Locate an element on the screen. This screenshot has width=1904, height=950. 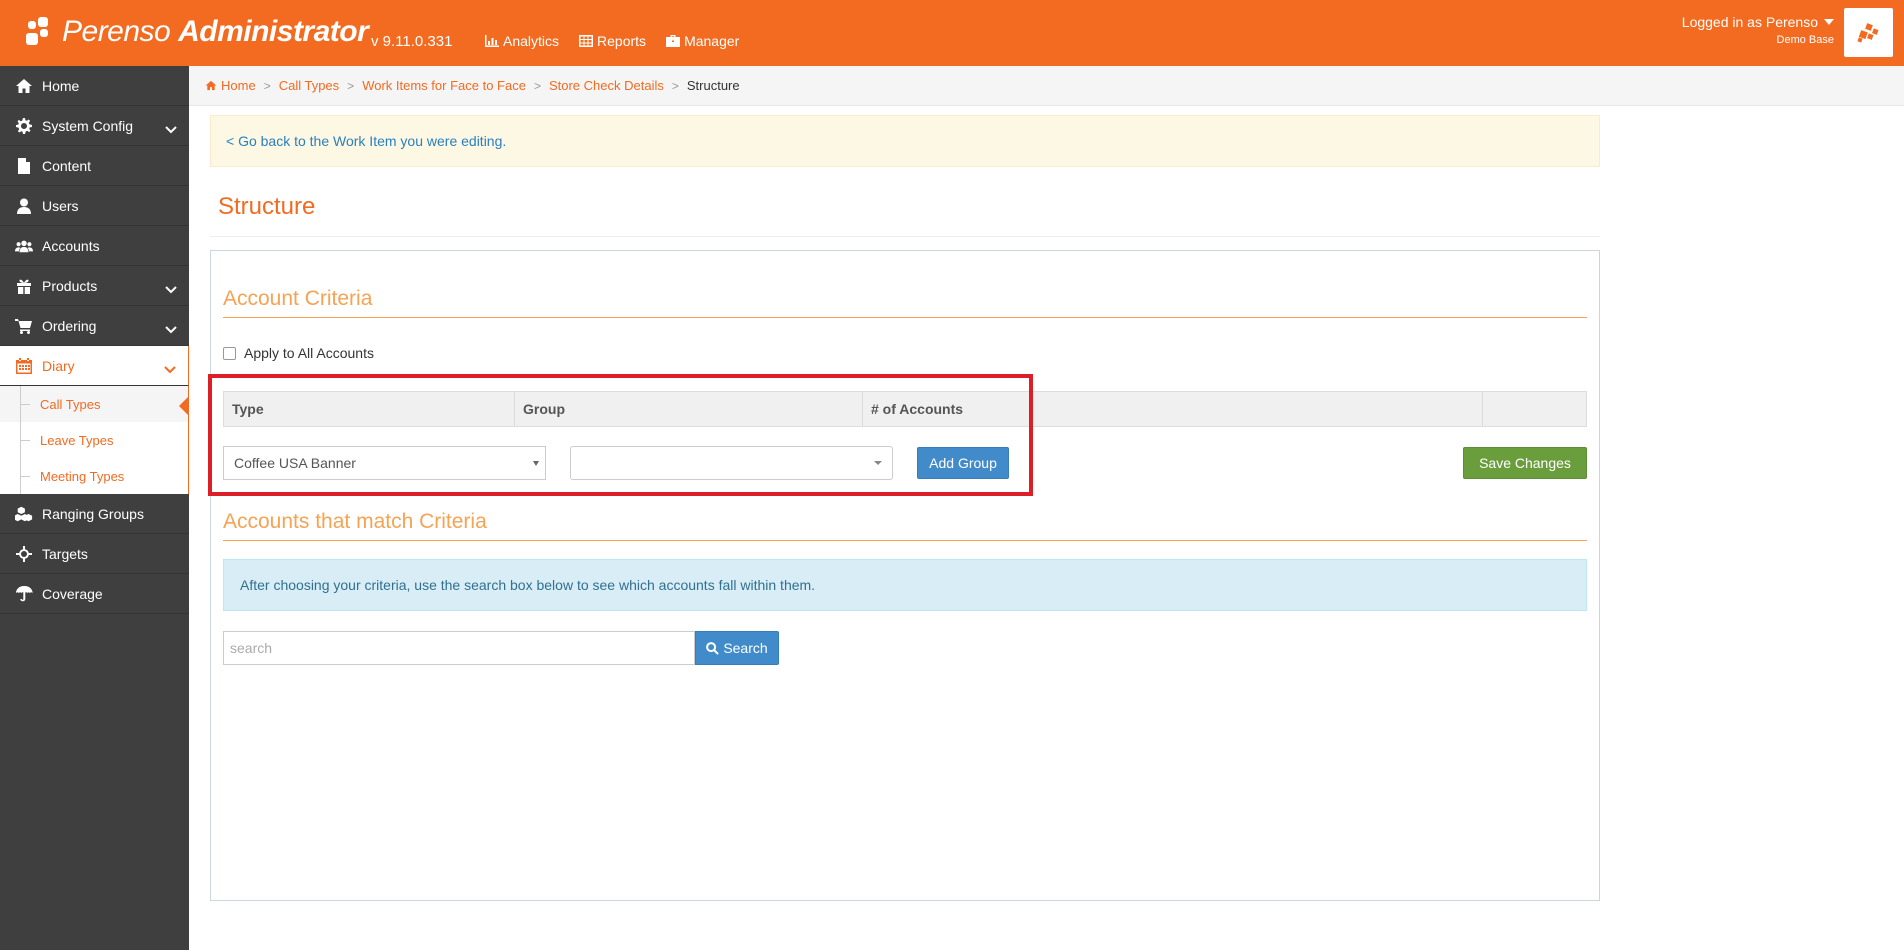
column-group: Group is located at coordinates (689, 409).